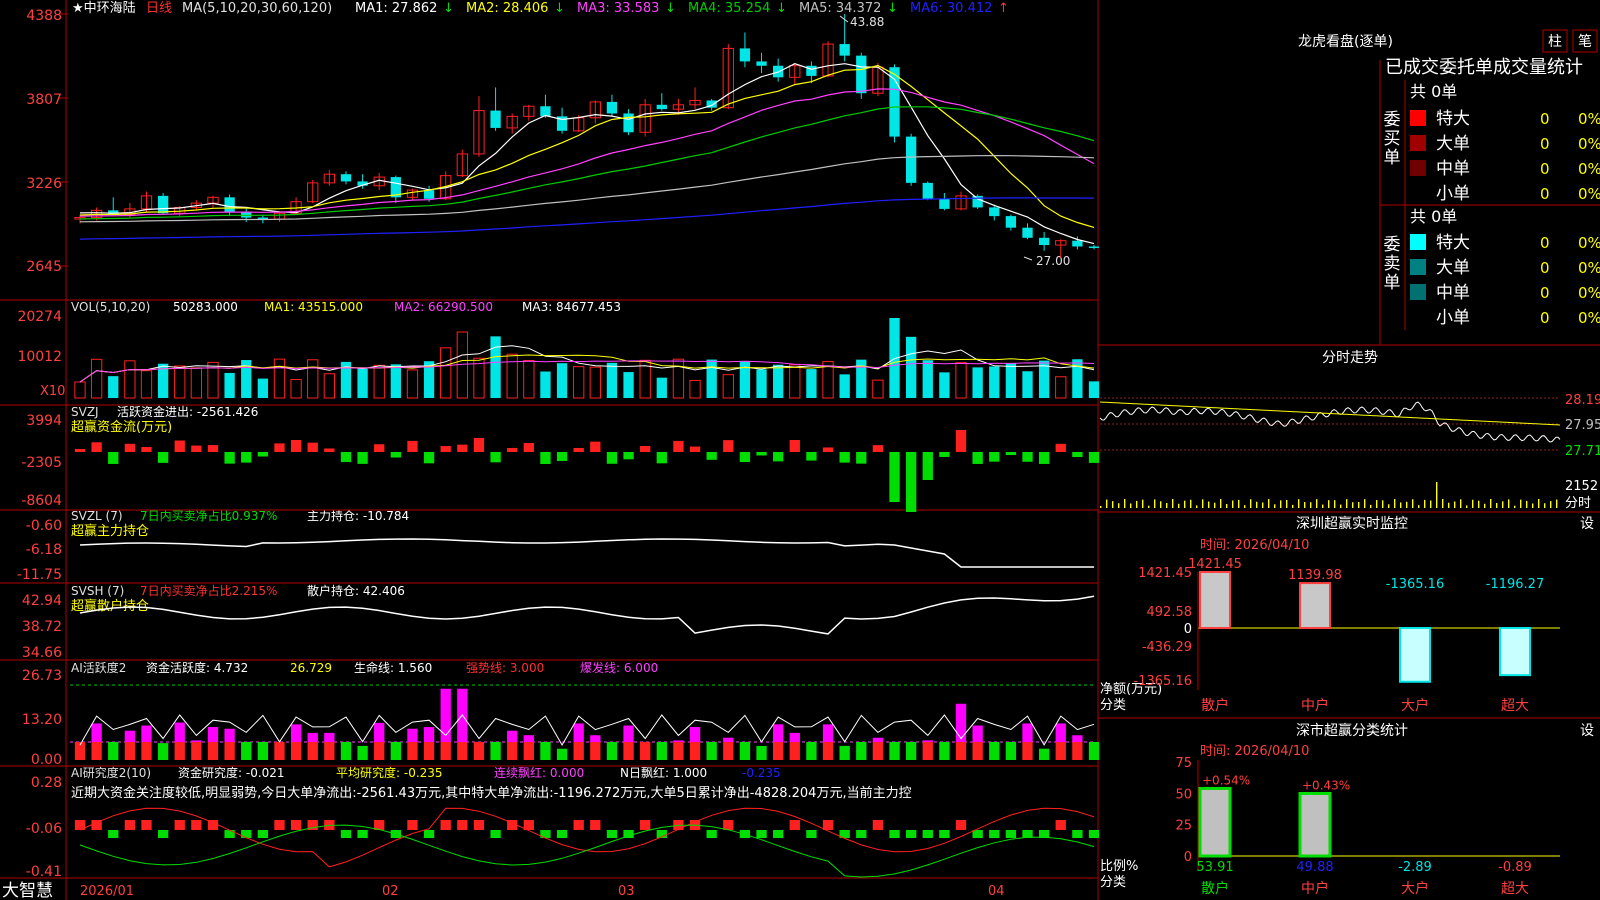 The height and width of the screenshot is (900, 1600). What do you see at coordinates (1345, 41) in the screenshot?
I see `lhb-title: 龙虎看盘(逐单)` at bounding box center [1345, 41].